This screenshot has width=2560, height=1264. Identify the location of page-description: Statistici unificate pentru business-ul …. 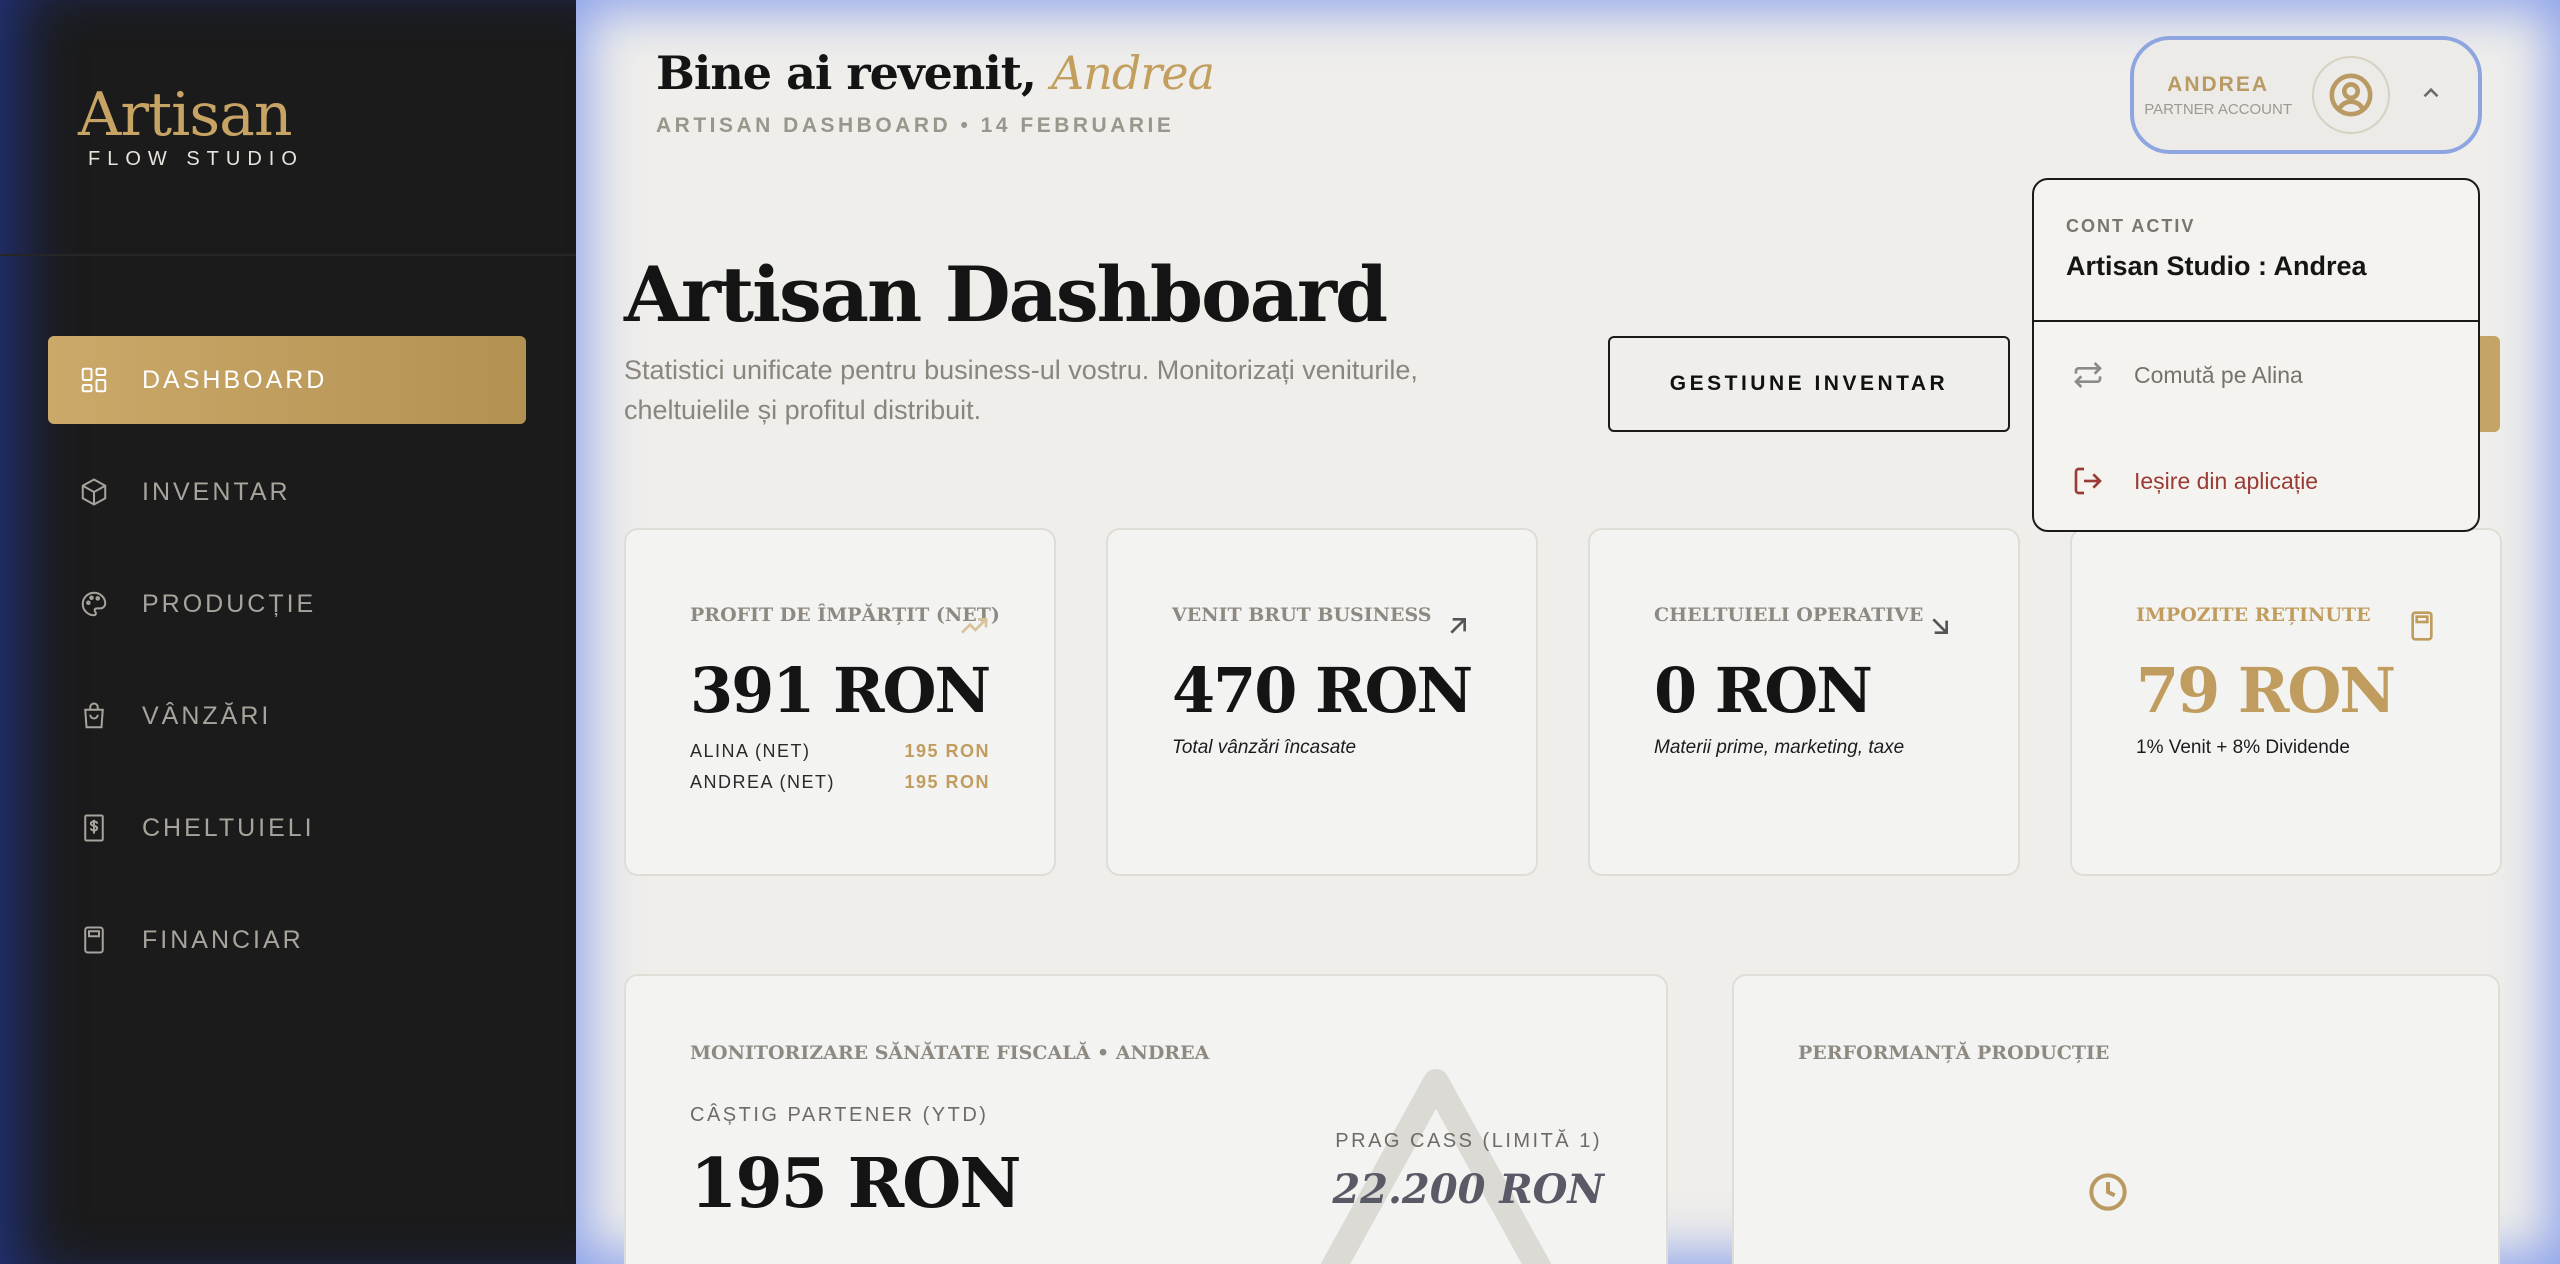
(1021, 390).